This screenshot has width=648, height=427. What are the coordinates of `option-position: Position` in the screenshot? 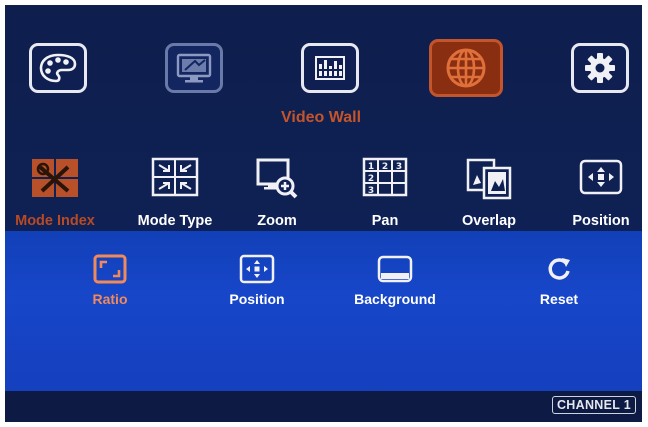 It's located at (257, 284).